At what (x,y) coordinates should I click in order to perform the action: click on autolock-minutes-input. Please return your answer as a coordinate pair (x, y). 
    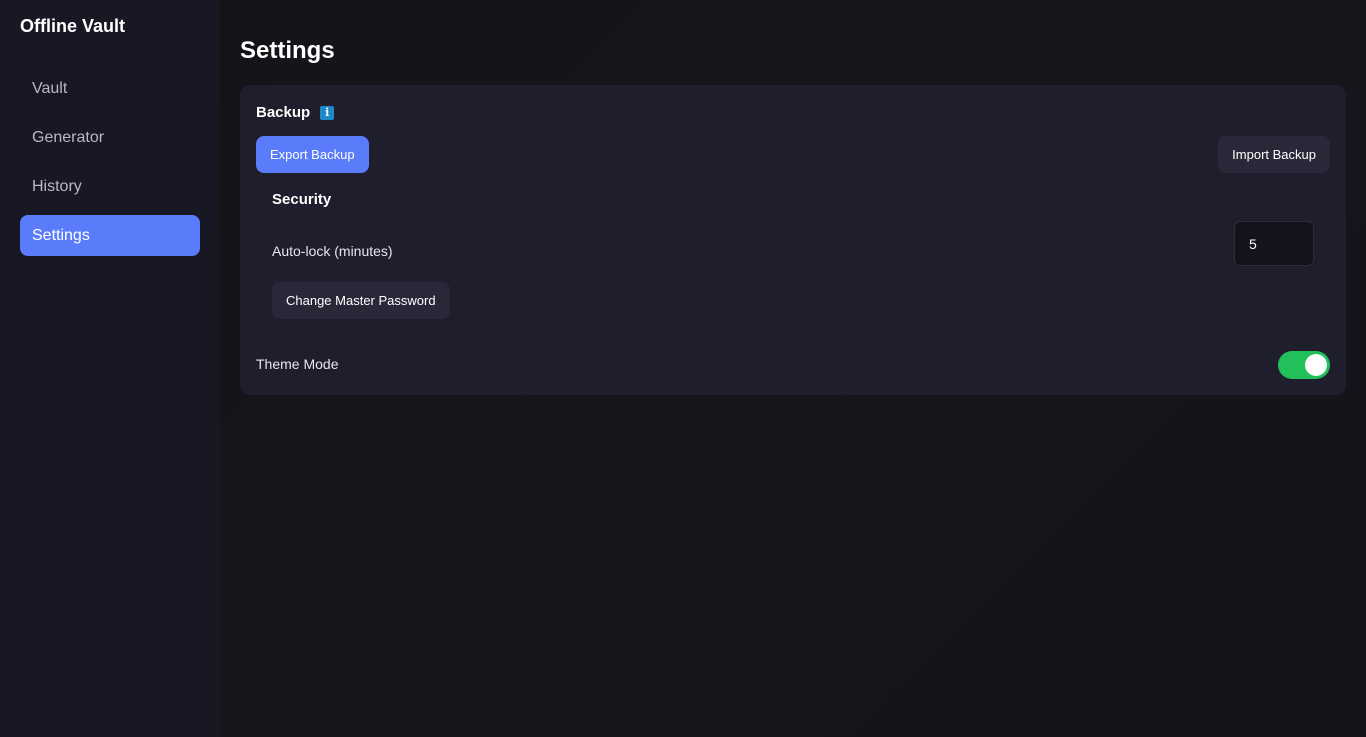
    Looking at the image, I should click on (1274, 243).